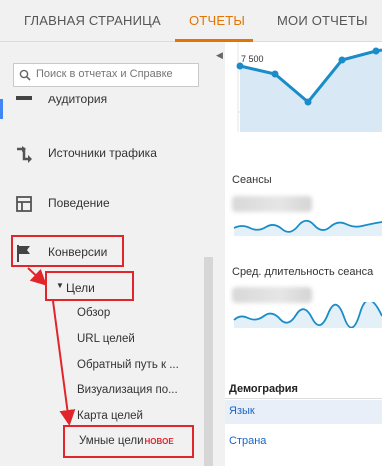 The image size is (382, 466). What do you see at coordinates (24, 154) in the screenshot?
I see `traffic-sources-icon` at bounding box center [24, 154].